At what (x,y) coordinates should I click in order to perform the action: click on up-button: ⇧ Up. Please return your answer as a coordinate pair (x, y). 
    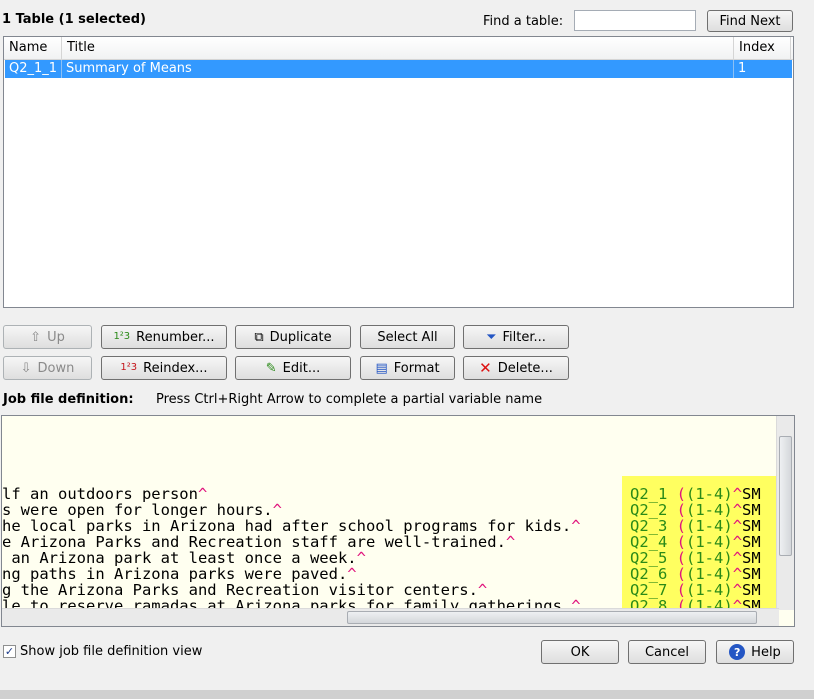
    Looking at the image, I should click on (47, 337).